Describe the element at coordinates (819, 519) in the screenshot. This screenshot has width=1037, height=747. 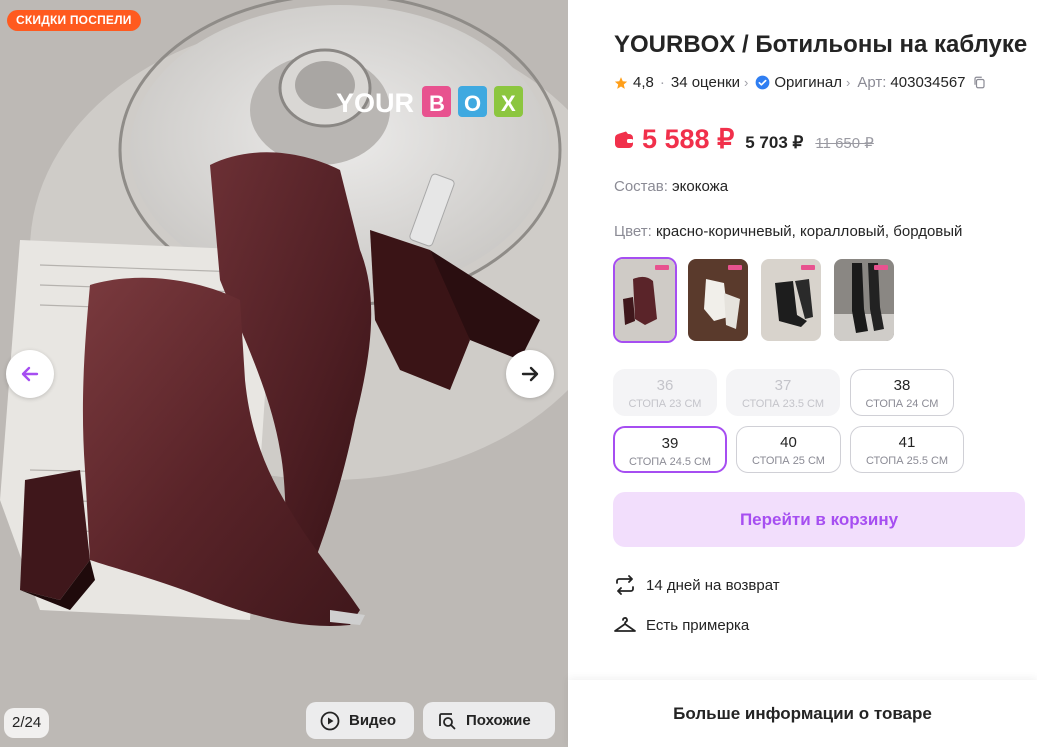
I see `go-to-cart-button: Перейти в корзину` at that location.